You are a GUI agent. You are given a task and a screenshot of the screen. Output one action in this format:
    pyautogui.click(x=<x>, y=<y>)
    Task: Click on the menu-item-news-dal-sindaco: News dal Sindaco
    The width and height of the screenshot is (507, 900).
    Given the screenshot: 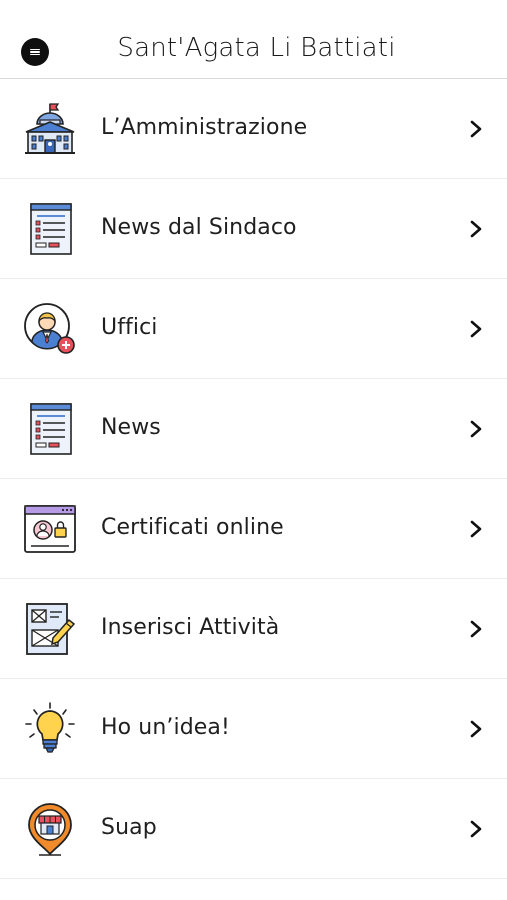 What is the action you would take?
    pyautogui.click(x=253, y=229)
    